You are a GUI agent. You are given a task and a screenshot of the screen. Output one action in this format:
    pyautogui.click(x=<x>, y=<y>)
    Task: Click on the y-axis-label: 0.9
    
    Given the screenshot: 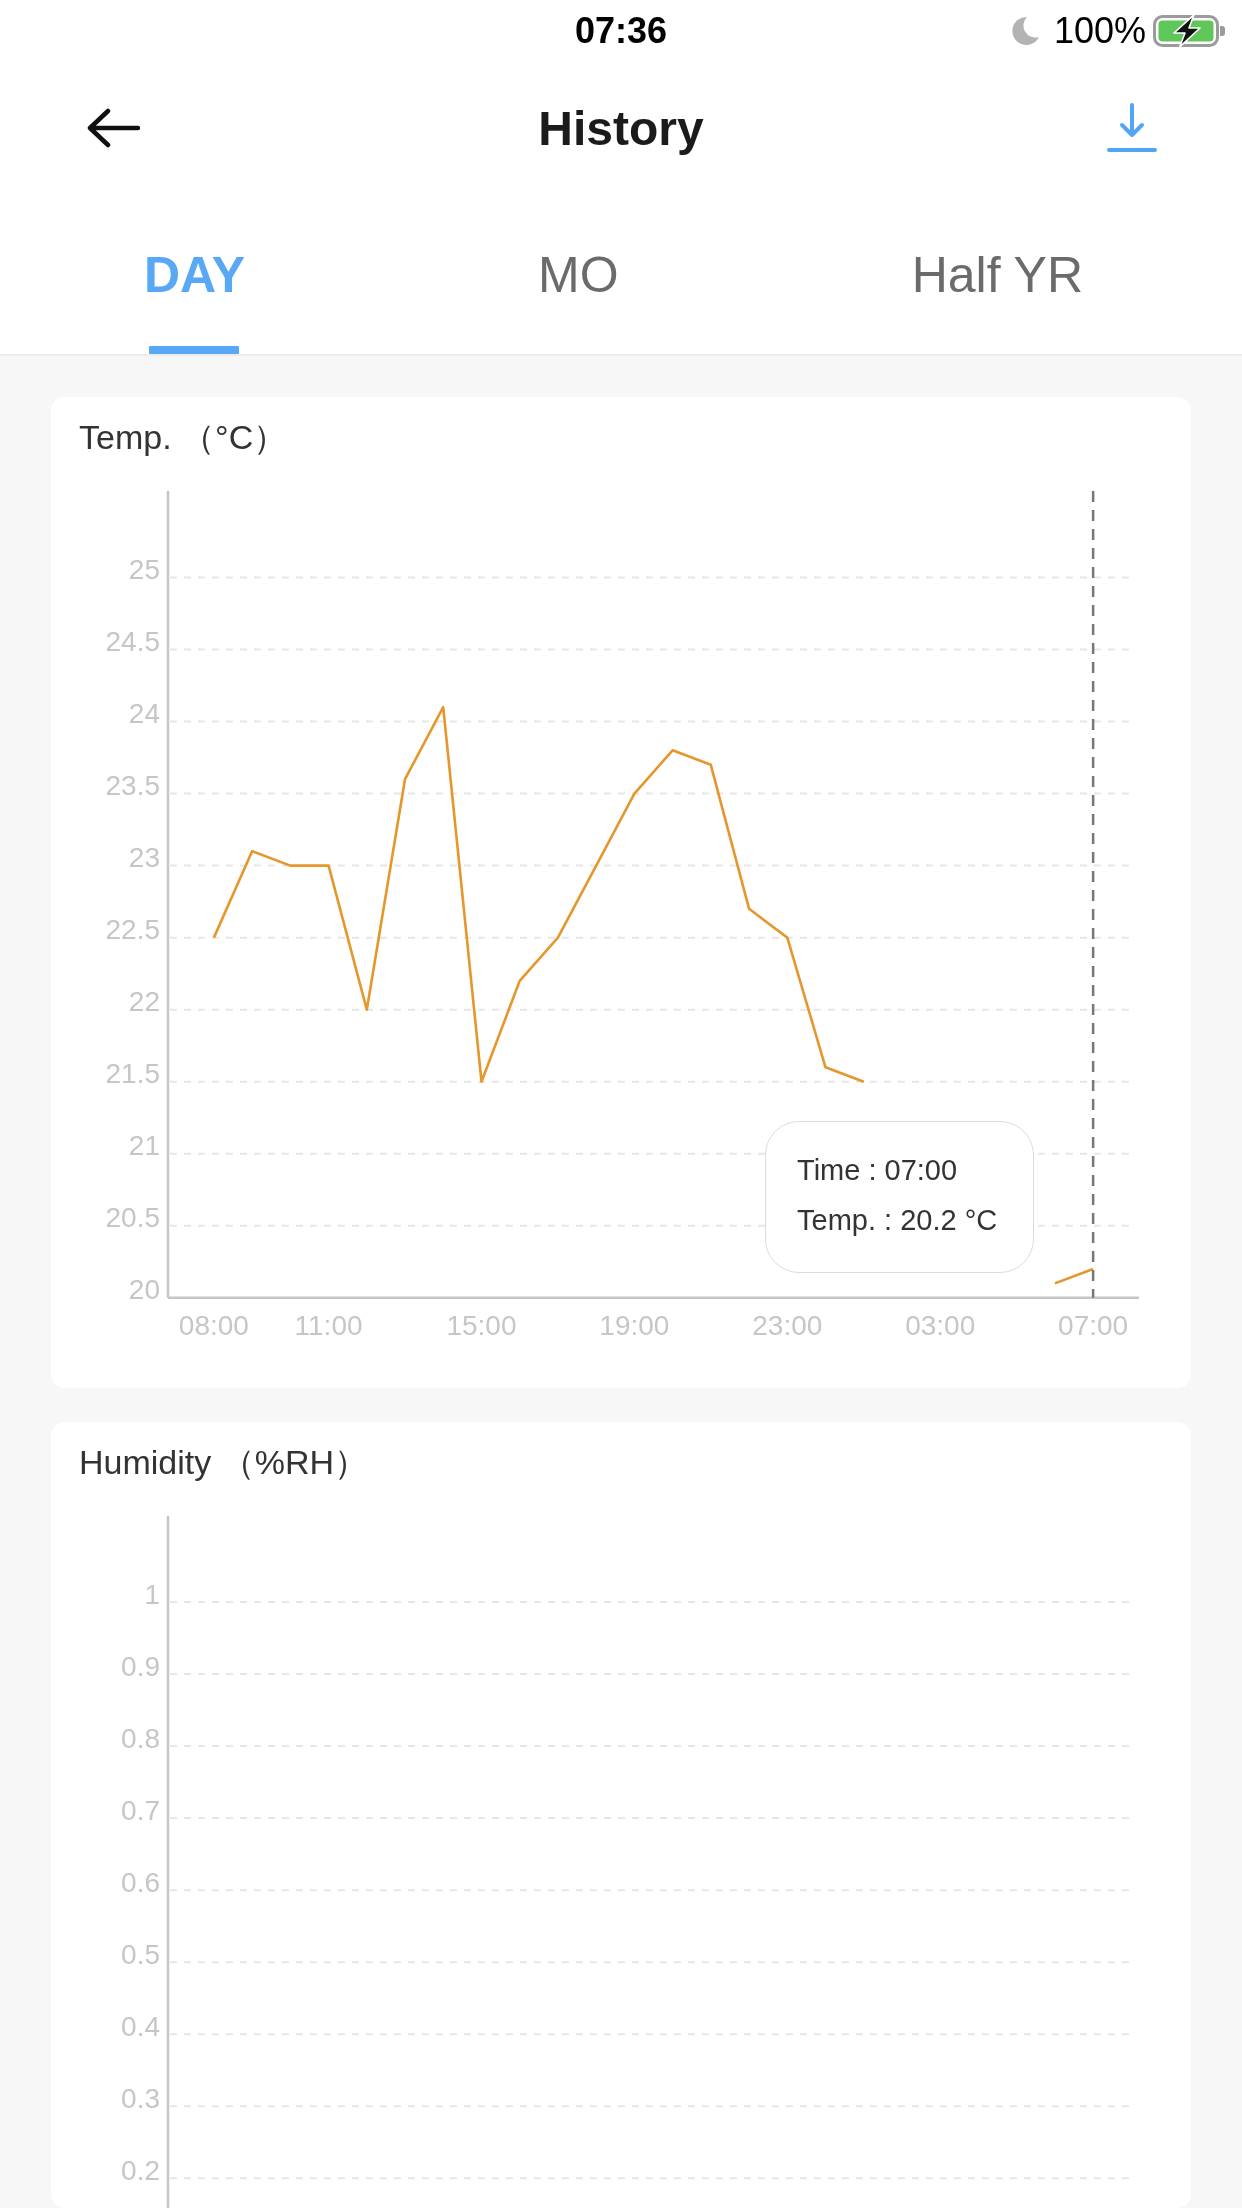 What is the action you would take?
    pyautogui.click(x=140, y=1666)
    